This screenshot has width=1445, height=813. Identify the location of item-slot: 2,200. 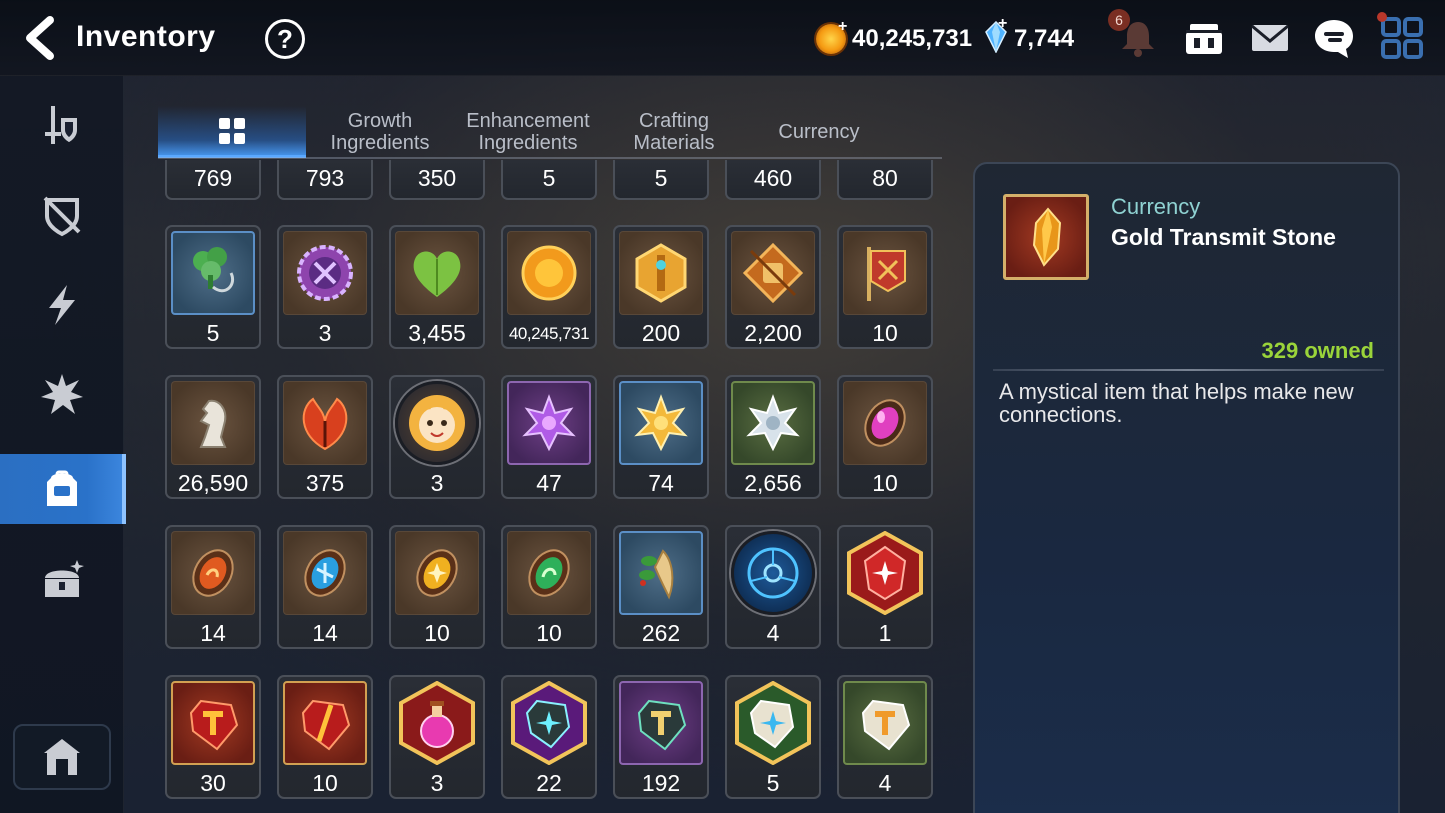
(773, 287).